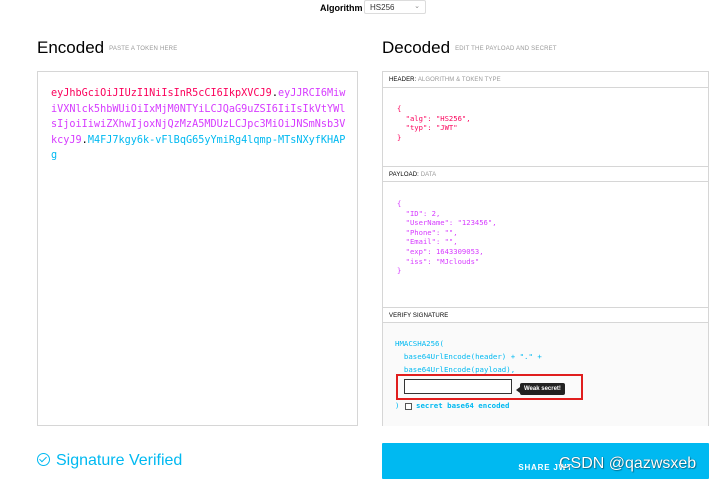 The image size is (727, 485). Describe the element at coordinates (382, 7) in the screenshot. I see `algorithm-selected-value: HS256` at that location.